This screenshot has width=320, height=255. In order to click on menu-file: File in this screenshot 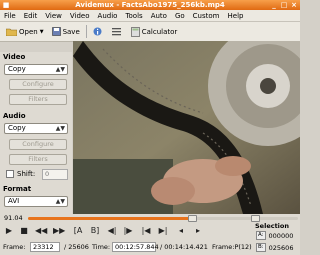, I will do `click(10, 16)`.